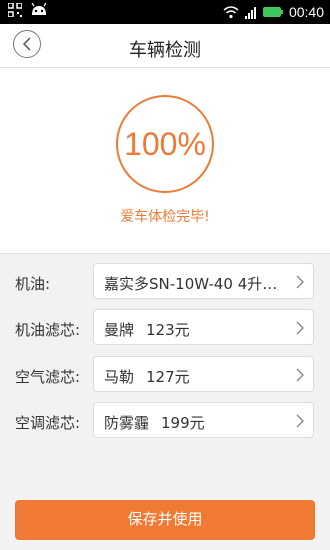 This screenshot has height=550, width=330. What do you see at coordinates (48, 423) in the screenshot?
I see `row-label: 空调滤芯:` at bounding box center [48, 423].